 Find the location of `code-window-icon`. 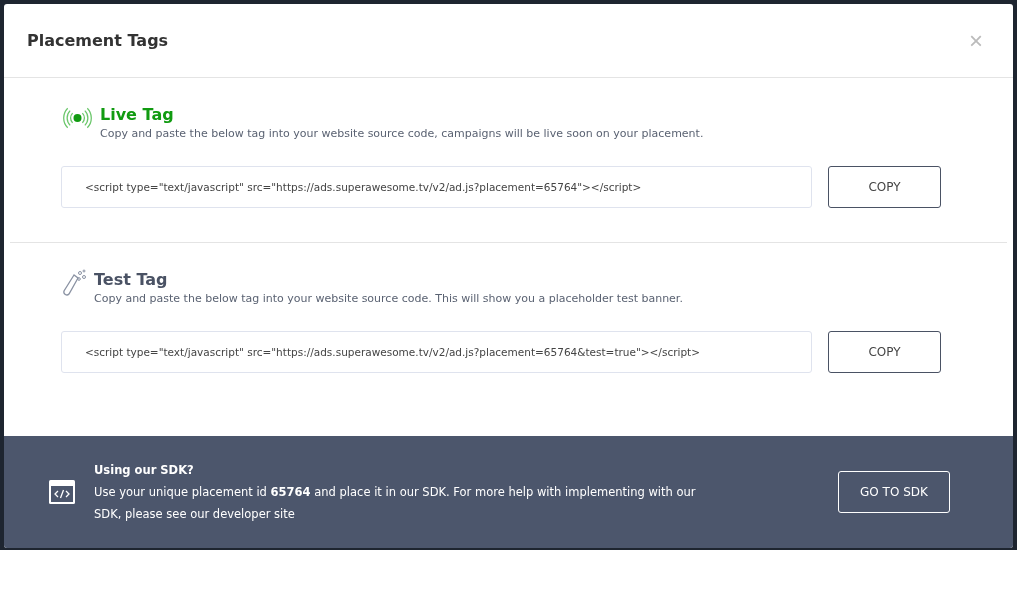

code-window-icon is located at coordinates (62, 492).